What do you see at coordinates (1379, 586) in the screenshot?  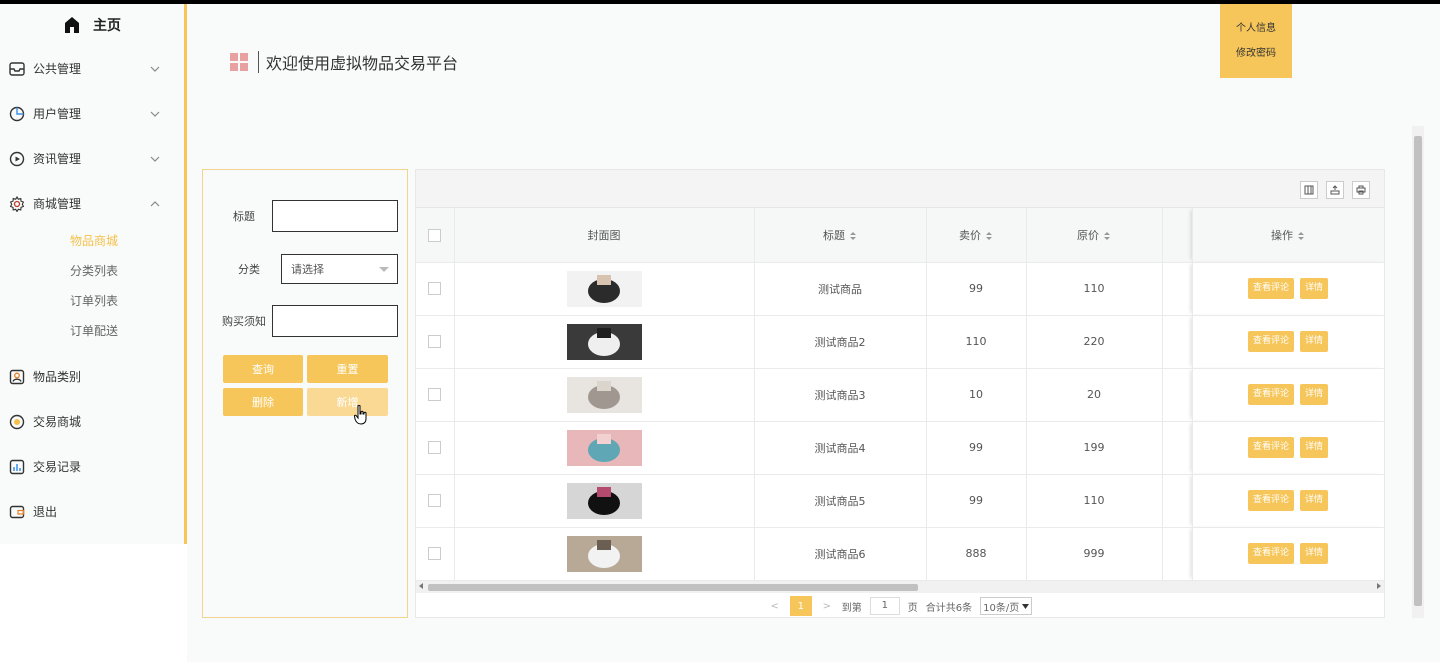 I see `scroll-right-icon` at bounding box center [1379, 586].